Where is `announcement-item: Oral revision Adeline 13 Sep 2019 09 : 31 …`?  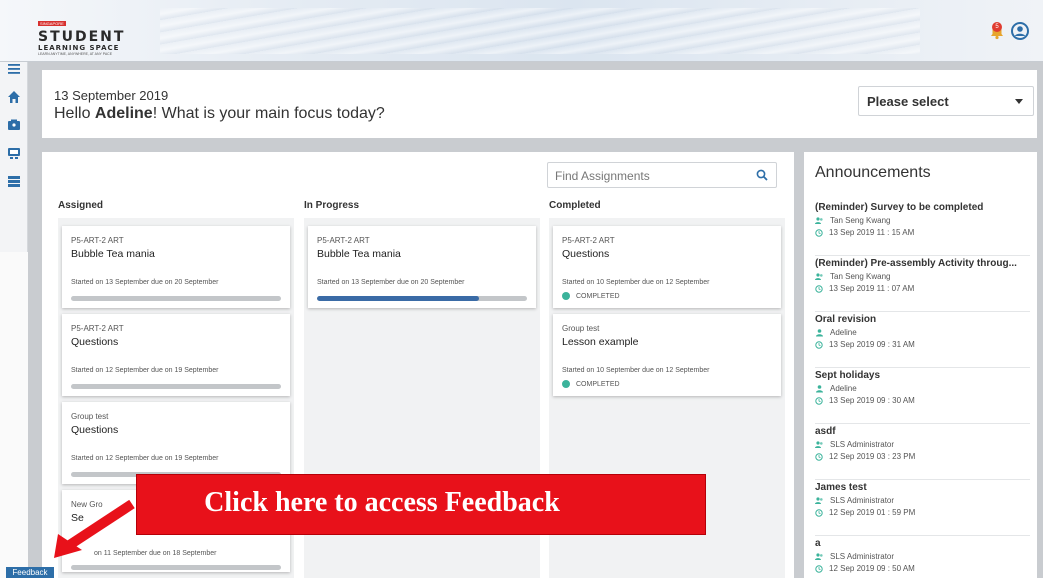
announcement-item: Oral revision Adeline 13 Sep 2019 09 : 31 … is located at coordinates (922, 340).